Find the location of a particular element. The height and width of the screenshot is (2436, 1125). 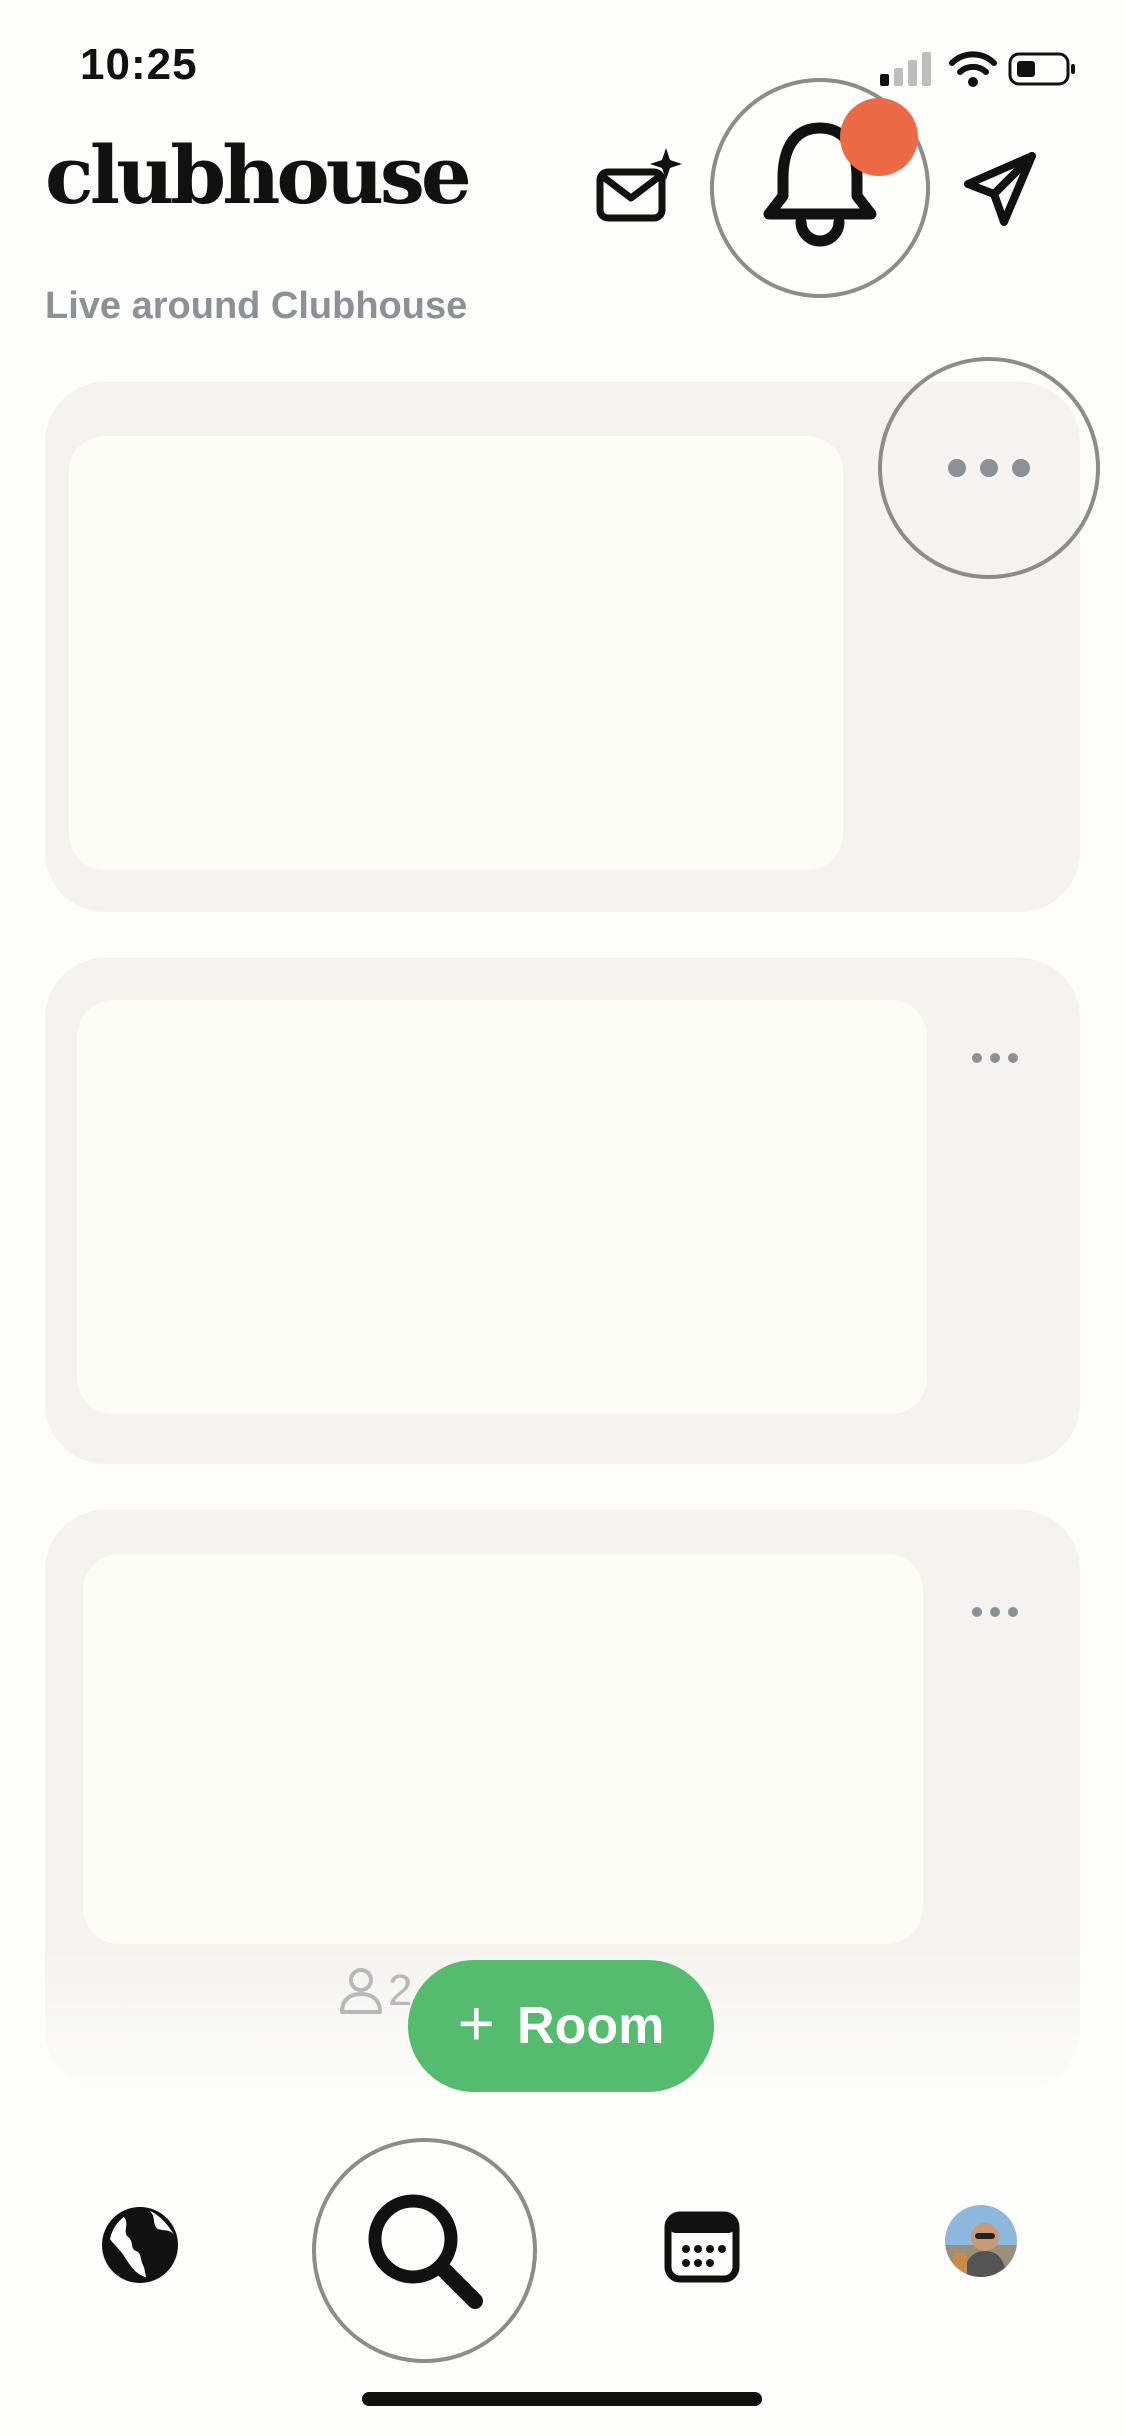

nav-explore is located at coordinates (140, 2245).